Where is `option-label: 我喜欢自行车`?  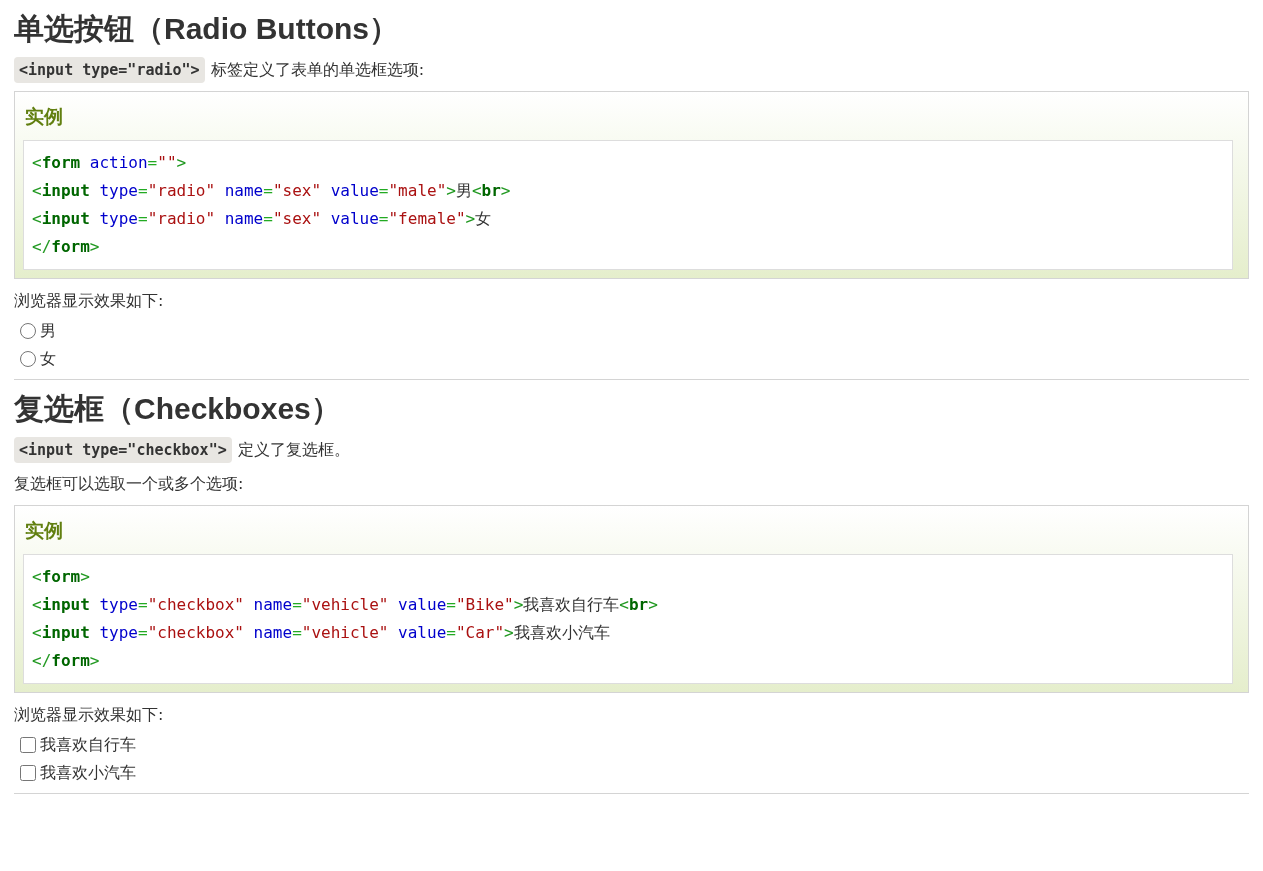
option-label: 我喜欢自行车 is located at coordinates (88, 745).